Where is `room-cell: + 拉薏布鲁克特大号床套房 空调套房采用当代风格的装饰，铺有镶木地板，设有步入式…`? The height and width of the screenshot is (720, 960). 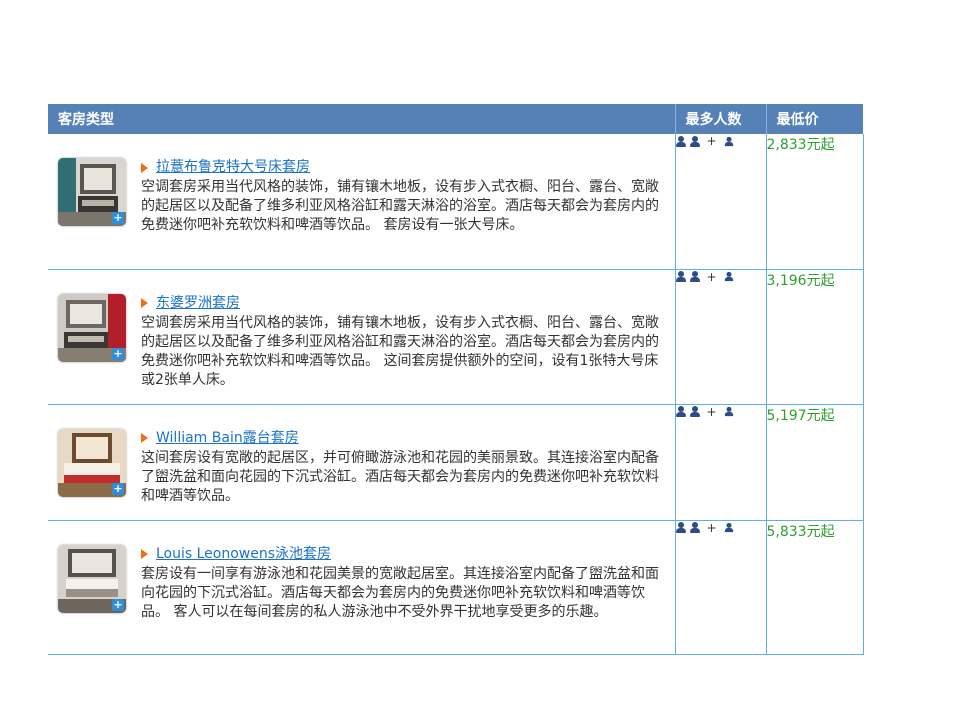
room-cell: + 拉薏布鲁克特大号床套房 空调套房采用当代风格的装饰，铺有镶木地板，设有步入式… is located at coordinates (362, 202).